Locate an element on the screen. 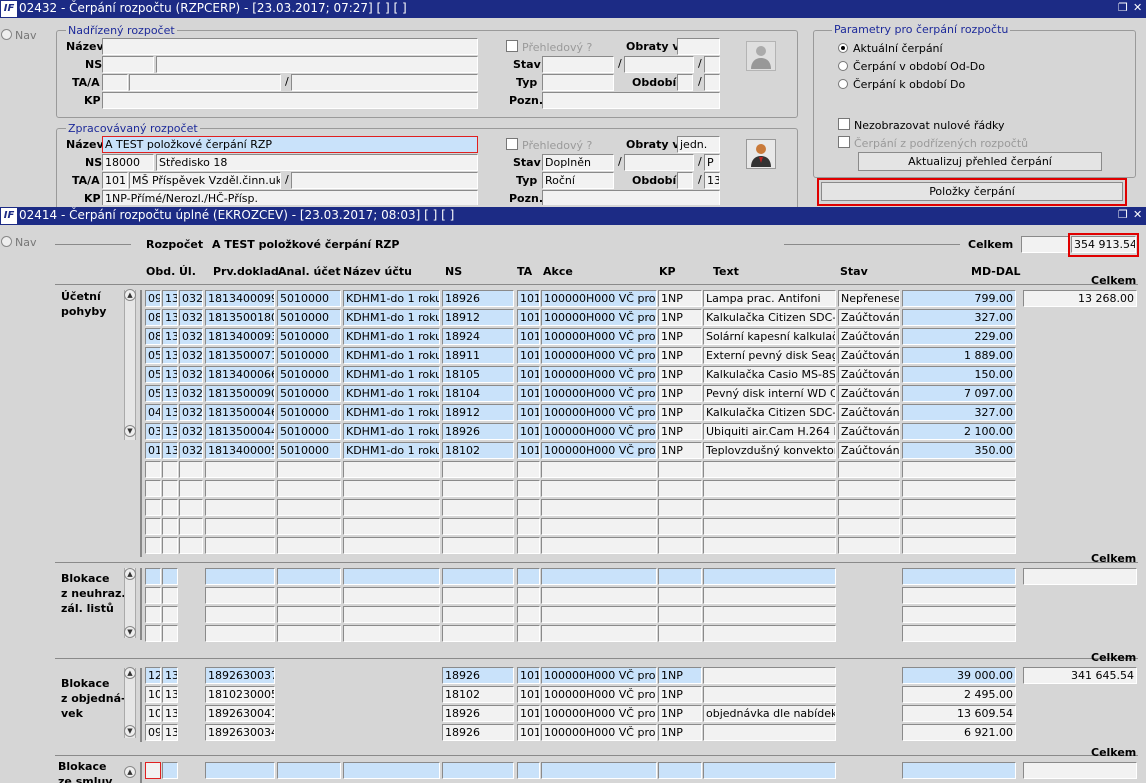 The height and width of the screenshot is (783, 1146). parent-pozn-field is located at coordinates (631, 100).